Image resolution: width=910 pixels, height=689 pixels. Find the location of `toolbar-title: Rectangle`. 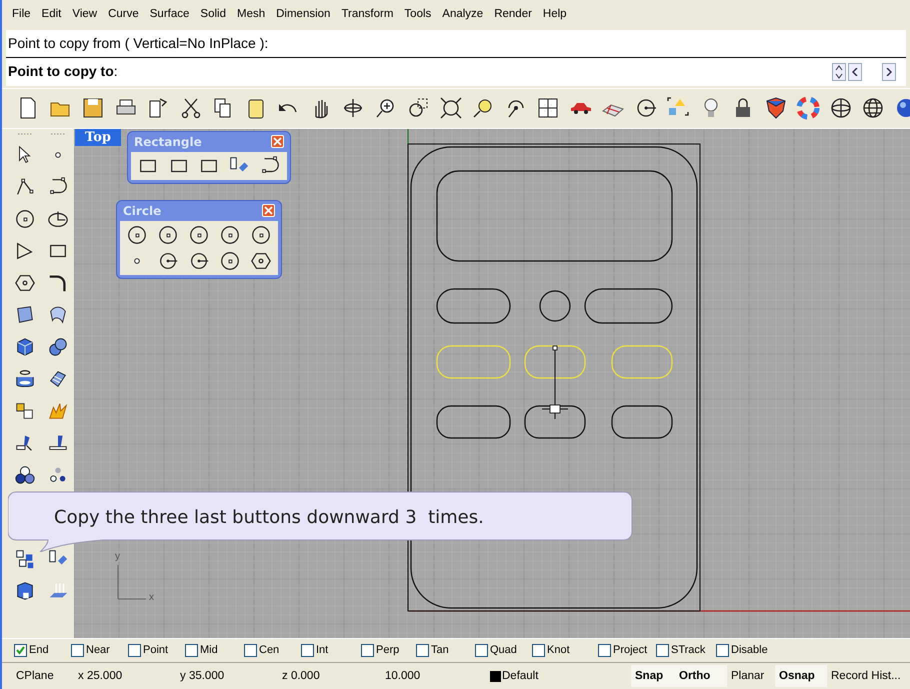

toolbar-title: Rectangle is located at coordinates (168, 142).